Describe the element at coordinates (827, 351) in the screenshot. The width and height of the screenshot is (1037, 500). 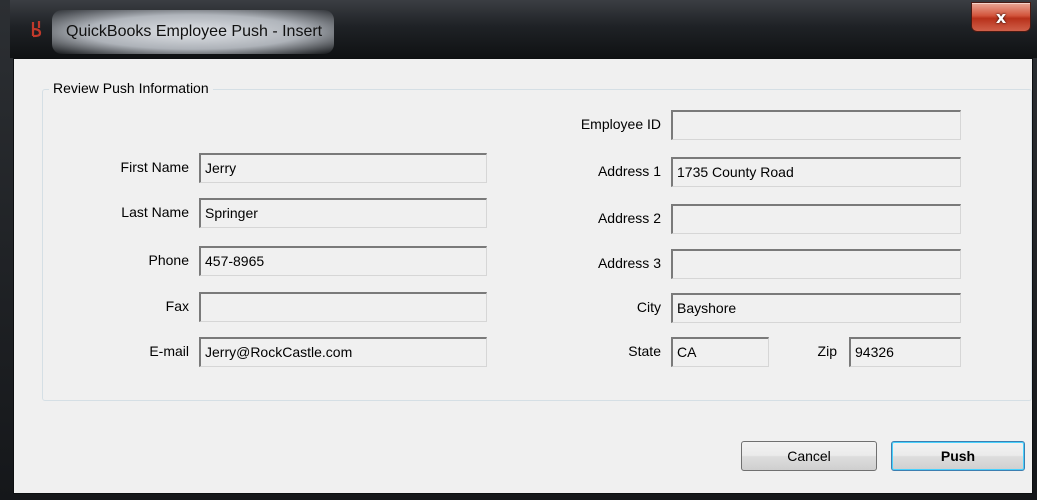
I see `zip-label: Zip` at that location.